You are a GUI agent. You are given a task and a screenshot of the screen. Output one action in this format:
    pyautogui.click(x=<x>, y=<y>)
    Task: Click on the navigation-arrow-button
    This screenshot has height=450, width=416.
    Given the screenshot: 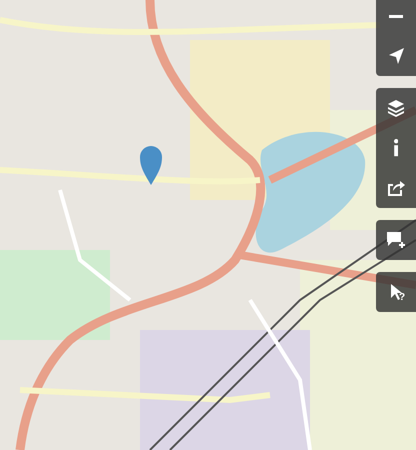 What is the action you would take?
    pyautogui.click(x=396, y=56)
    